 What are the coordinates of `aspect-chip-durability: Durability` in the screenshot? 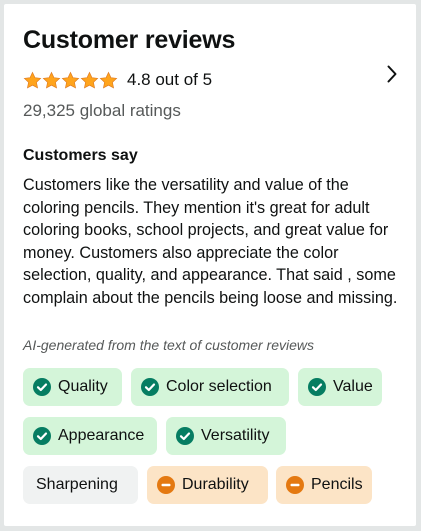 It's located at (207, 485).